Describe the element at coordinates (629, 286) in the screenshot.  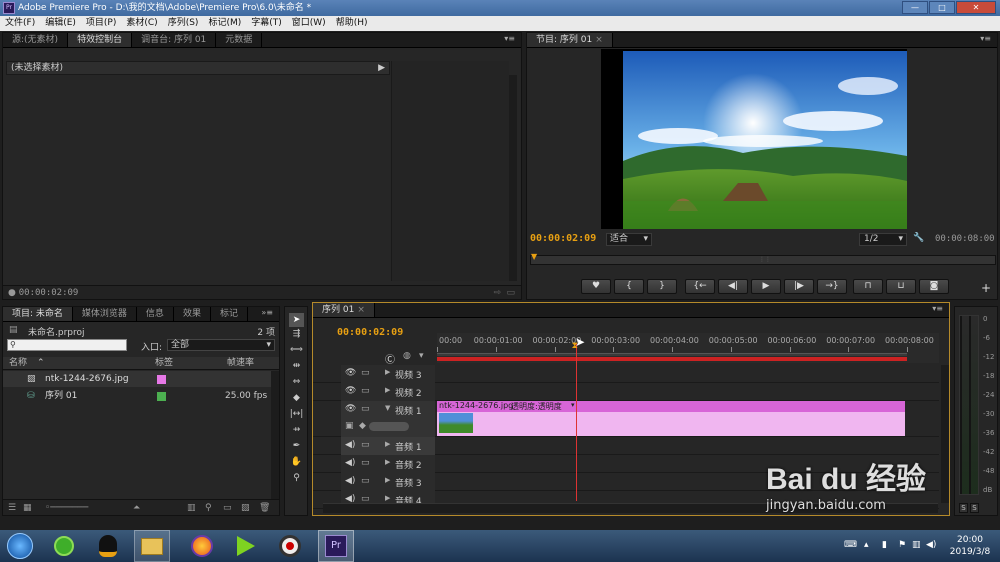
I see `mark-in-button: {` at that location.